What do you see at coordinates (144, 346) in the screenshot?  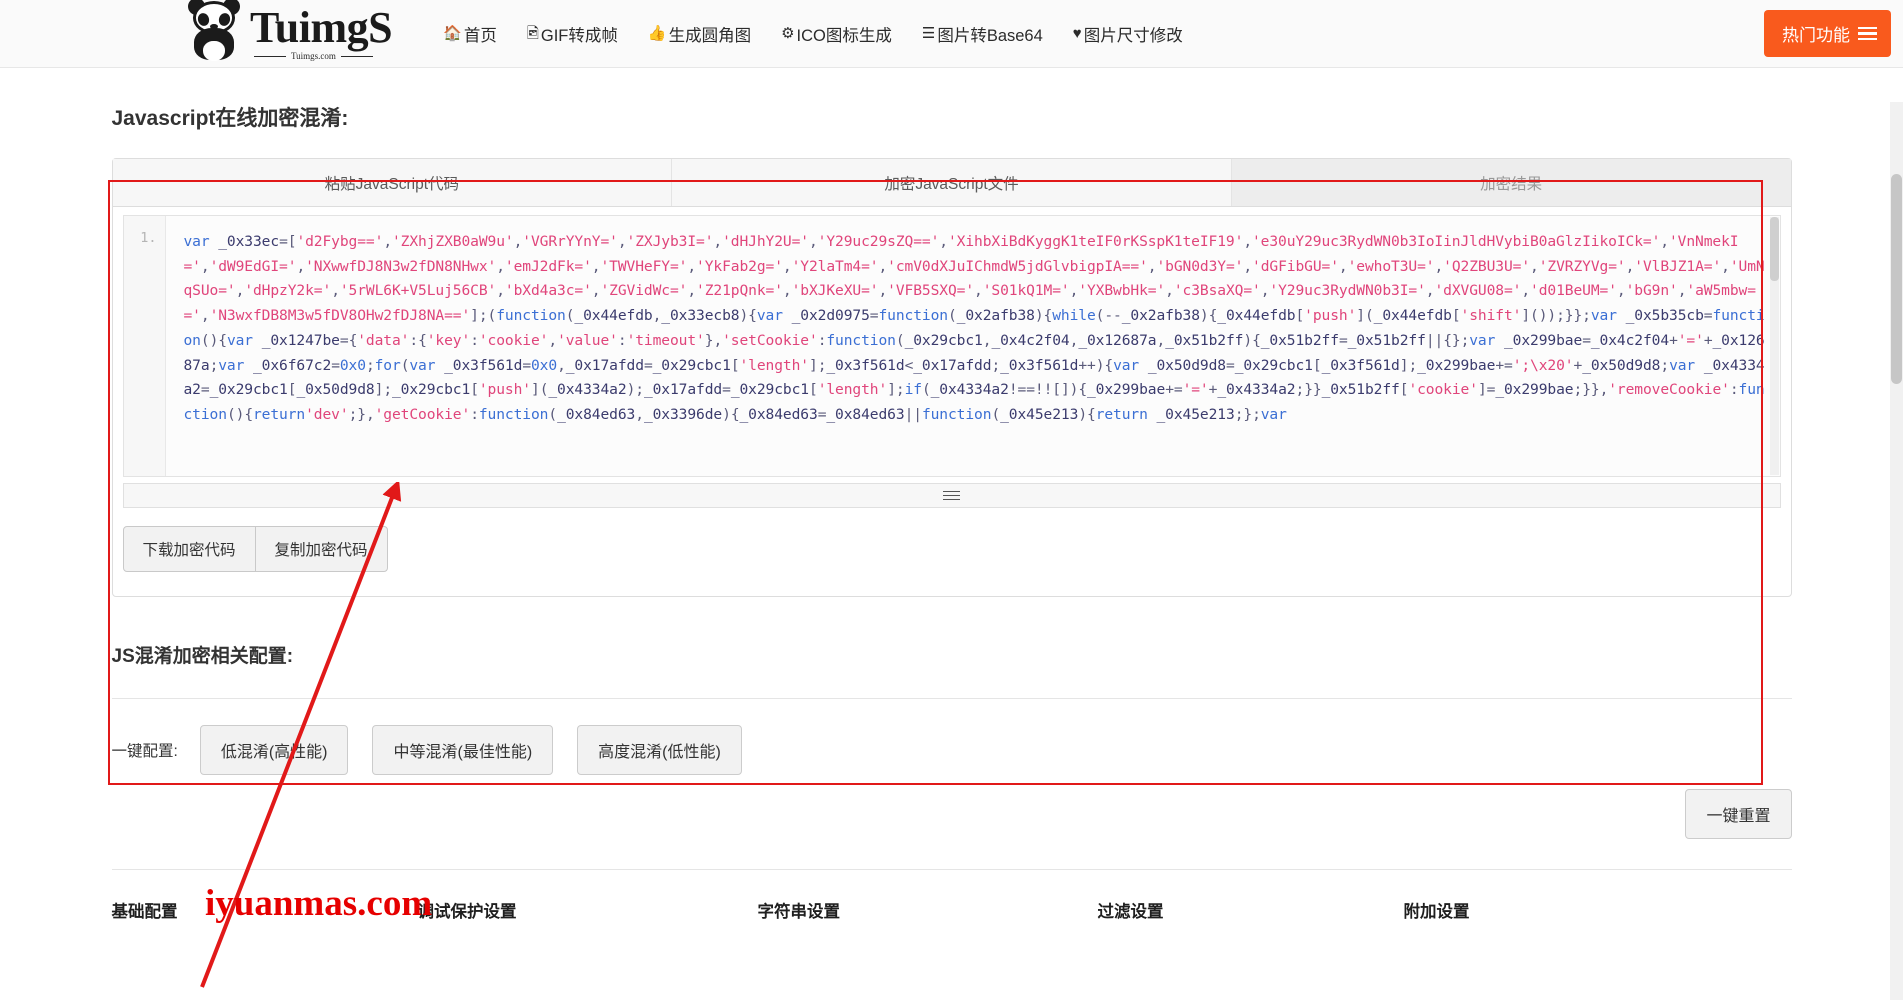 I see `line-number-gutter: 1.` at bounding box center [144, 346].